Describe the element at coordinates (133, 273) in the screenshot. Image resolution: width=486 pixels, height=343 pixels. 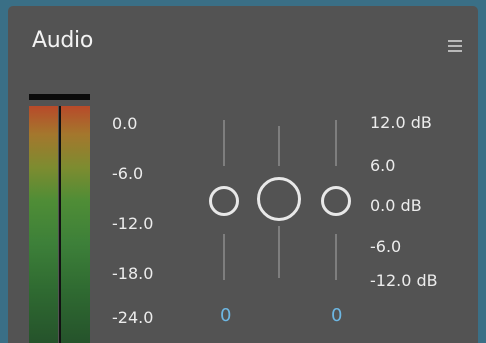
I see `meter-scale-label: -18.0` at that location.